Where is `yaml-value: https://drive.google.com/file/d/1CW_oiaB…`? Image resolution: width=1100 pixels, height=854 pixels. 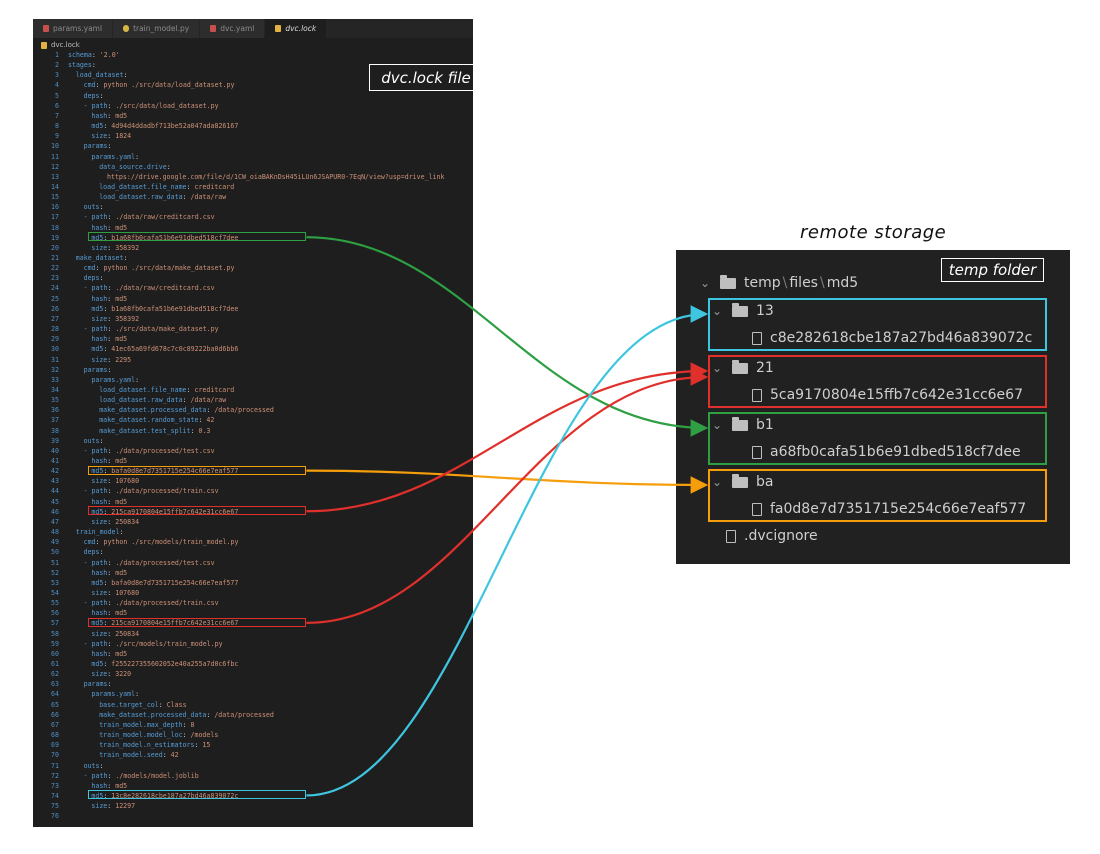
yaml-value: https://drive.google.com/file/d/1CW_oiaB… is located at coordinates (276, 176).